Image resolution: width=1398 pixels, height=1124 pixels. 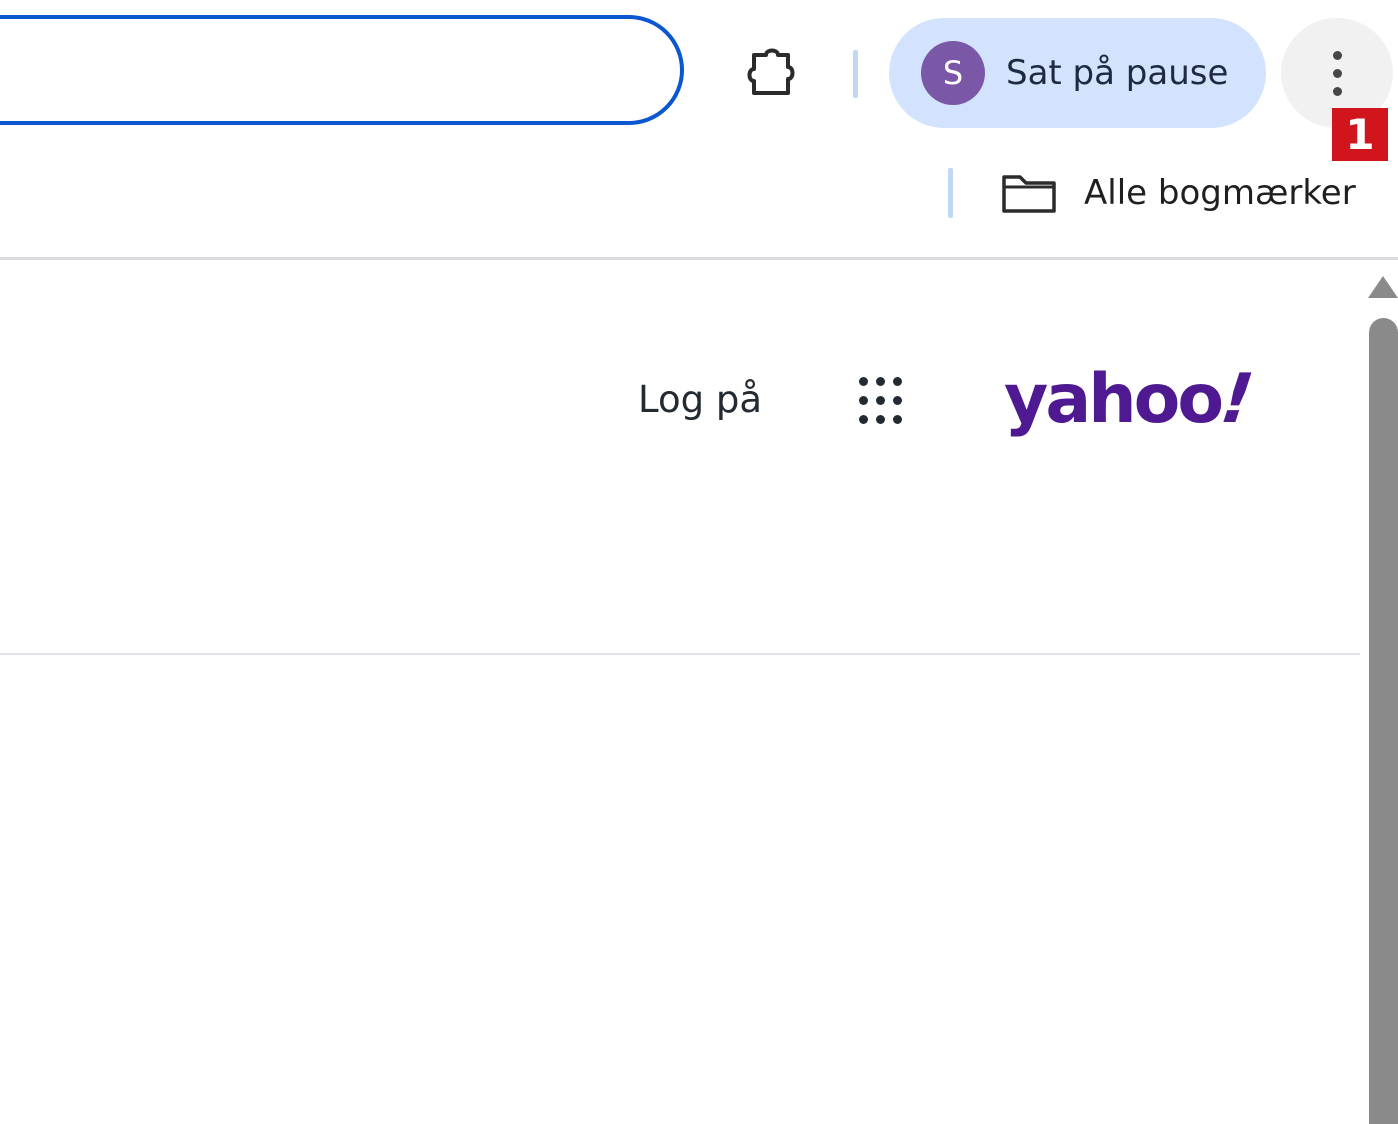 I want to click on profile-status-label: Sat på pause, so click(x=1117, y=73).